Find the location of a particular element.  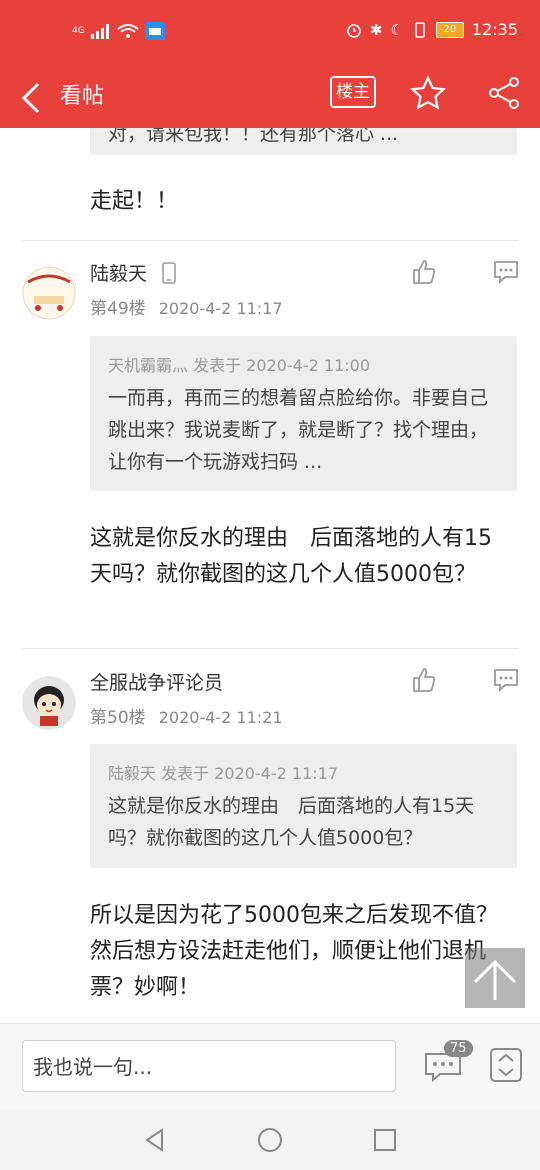

floor-number: 第49楼 is located at coordinates (118, 309).